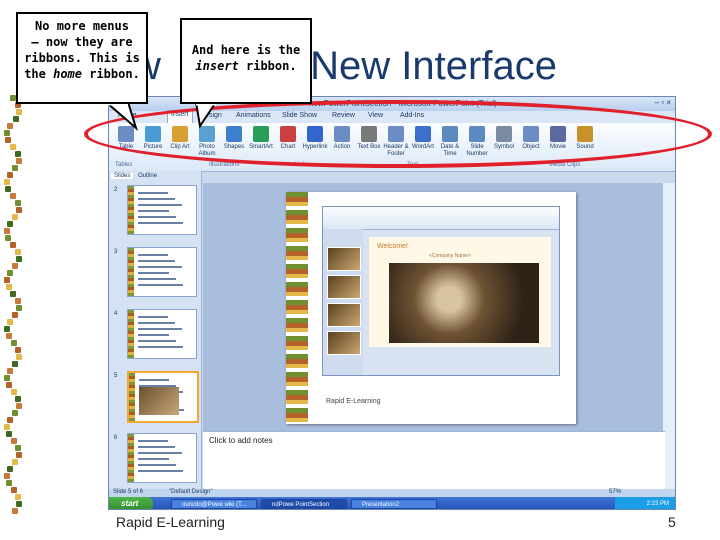 This screenshot has height=540, width=720. What do you see at coordinates (148, 176) in the screenshot?
I see `tab-outline: Outline` at bounding box center [148, 176].